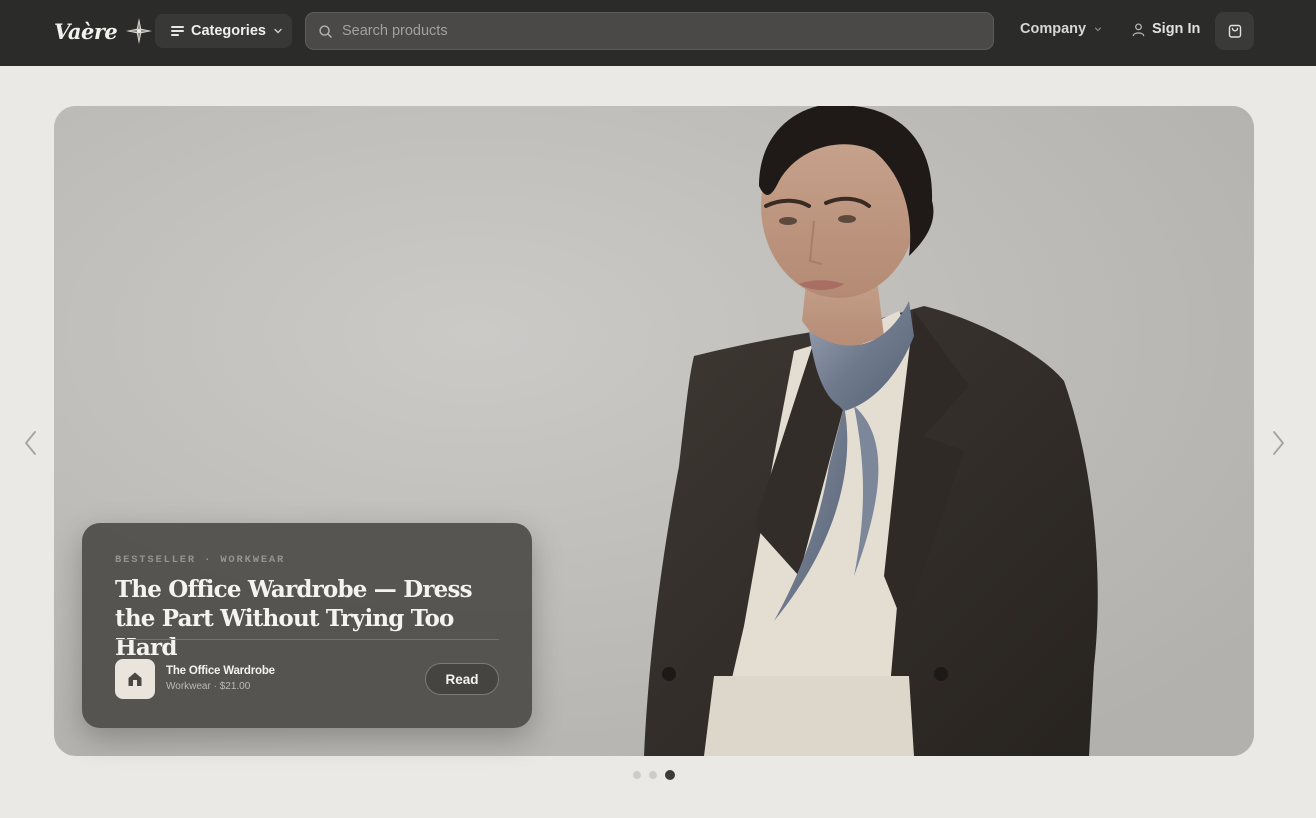 The height and width of the screenshot is (818, 1316). I want to click on carousel-pagination, so click(654, 775).